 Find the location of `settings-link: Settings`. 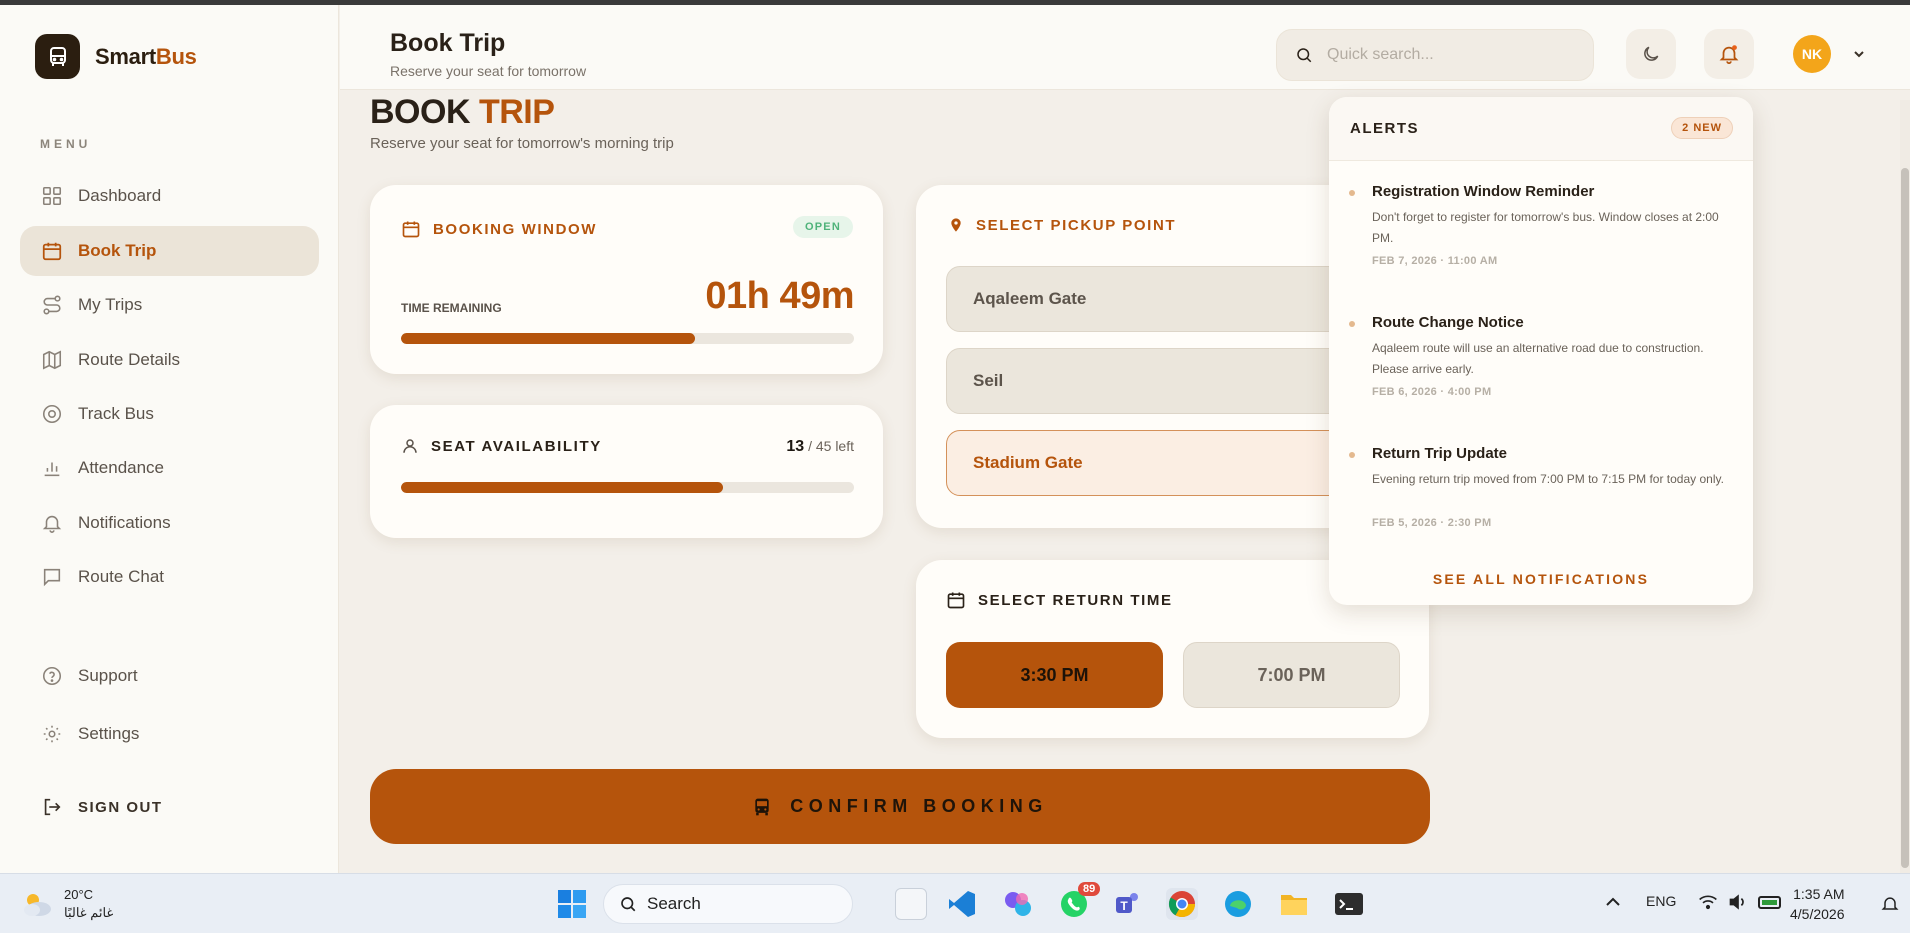

settings-link: Settings is located at coordinates (169, 734).